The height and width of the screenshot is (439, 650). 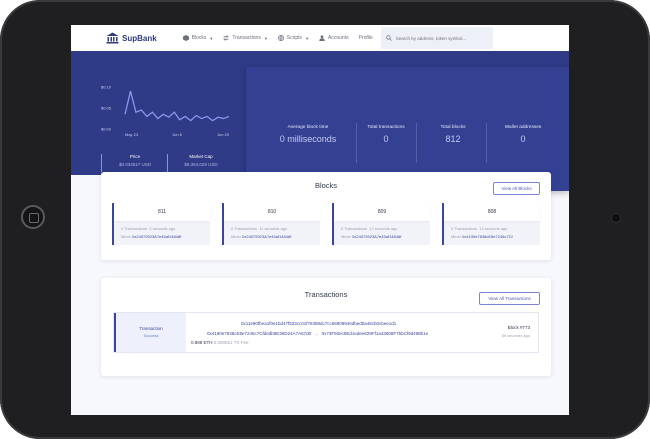 I want to click on tx-age: 59 seconds ago, so click(x=515, y=335).